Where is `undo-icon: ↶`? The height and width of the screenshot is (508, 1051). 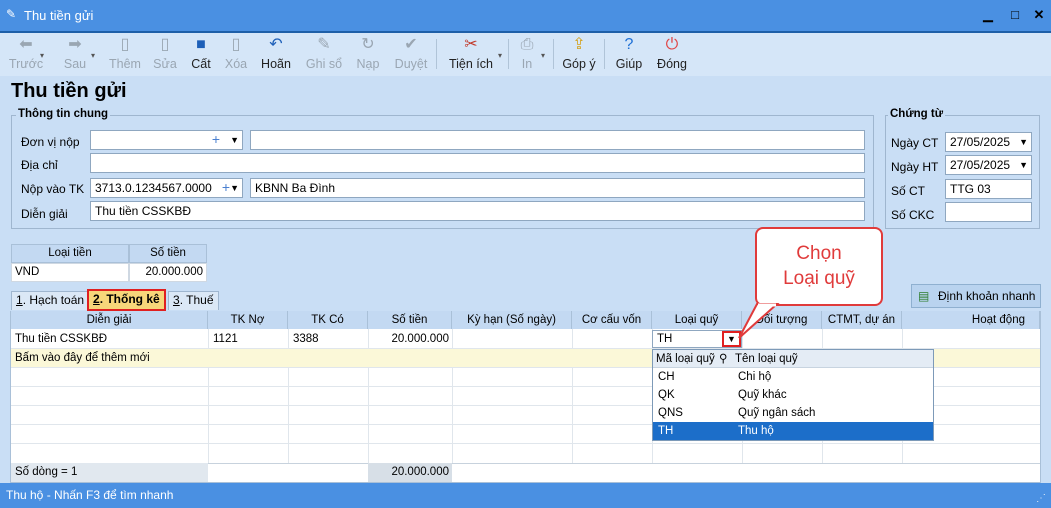 undo-icon: ↶ is located at coordinates (276, 44).